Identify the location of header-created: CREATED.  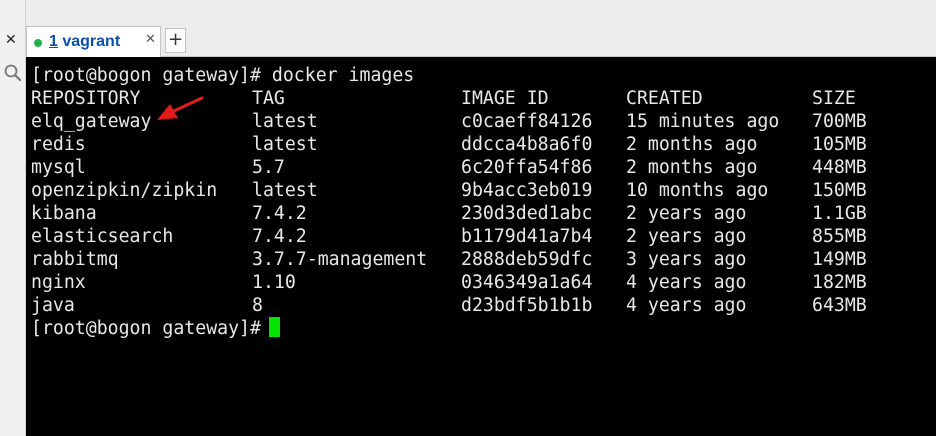
(664, 98).